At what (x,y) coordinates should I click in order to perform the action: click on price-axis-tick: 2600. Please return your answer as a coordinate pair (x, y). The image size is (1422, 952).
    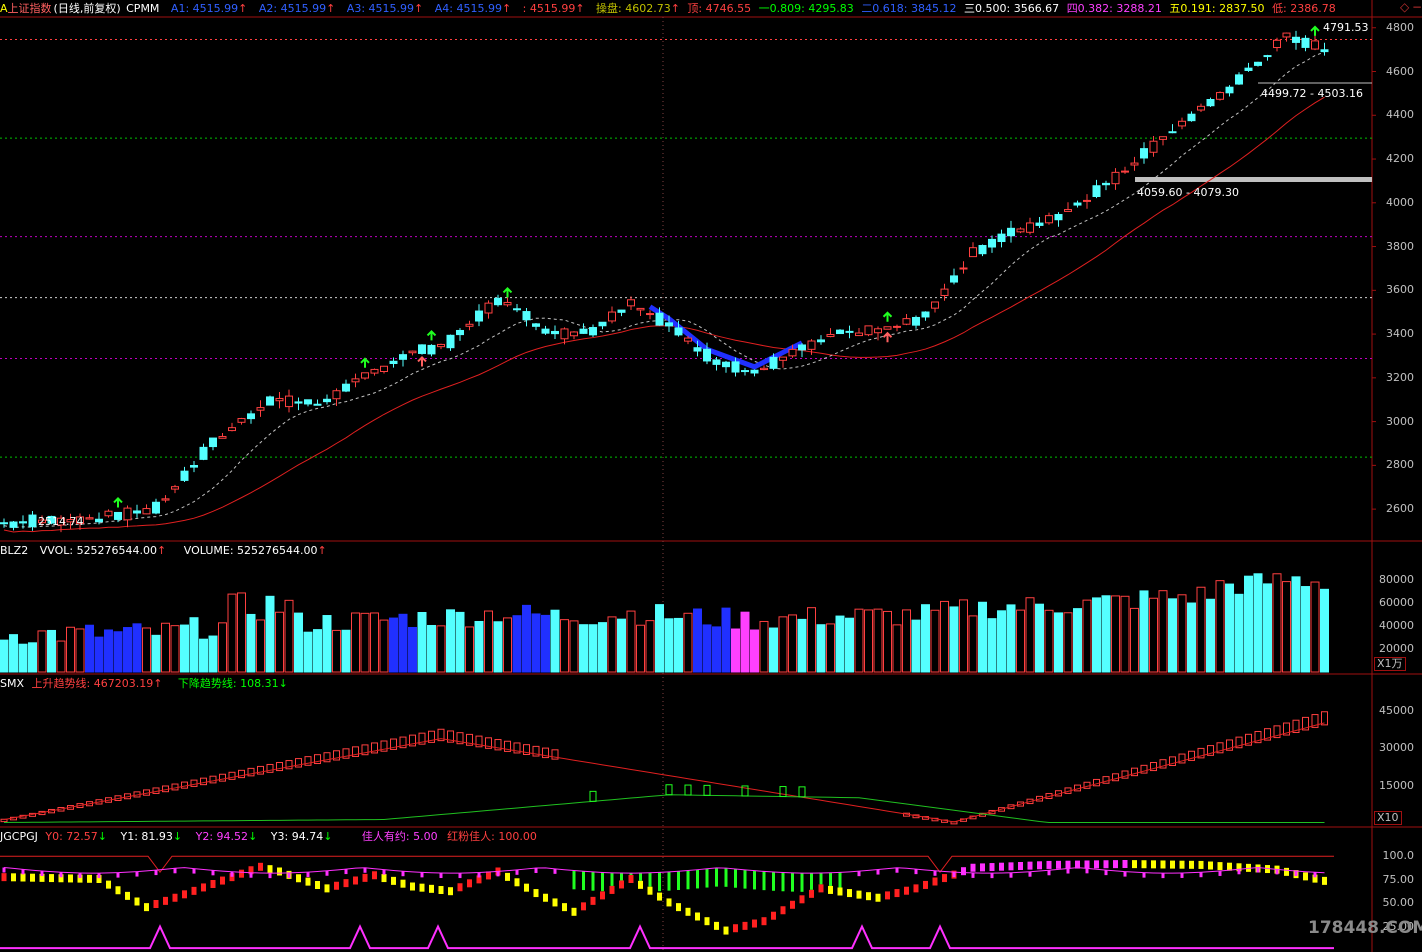
    Looking at the image, I should click on (1400, 509).